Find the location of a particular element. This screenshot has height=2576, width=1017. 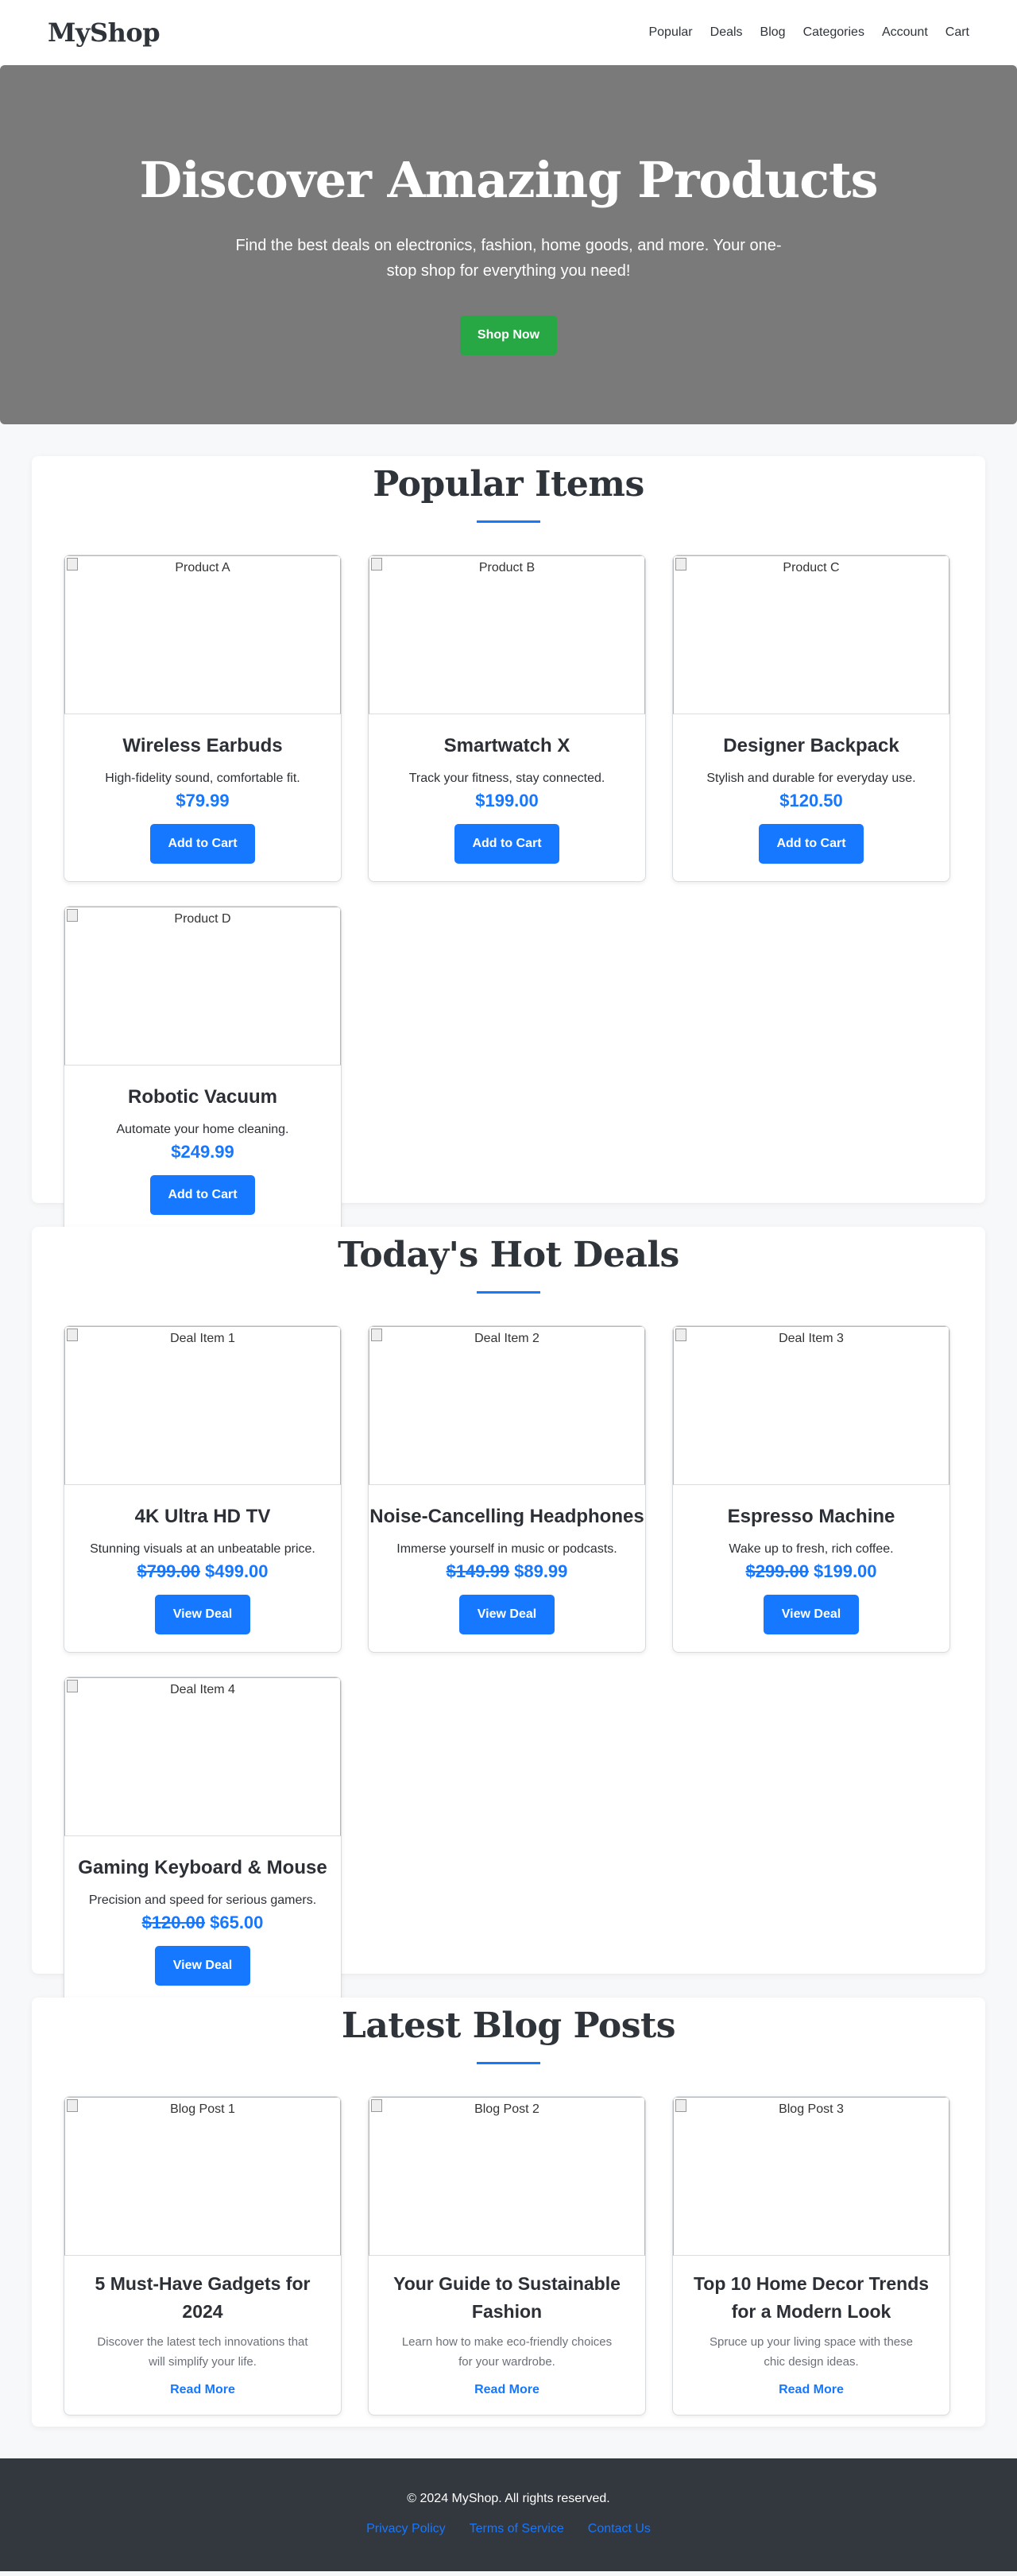

product-image: Product B is located at coordinates (507, 634).